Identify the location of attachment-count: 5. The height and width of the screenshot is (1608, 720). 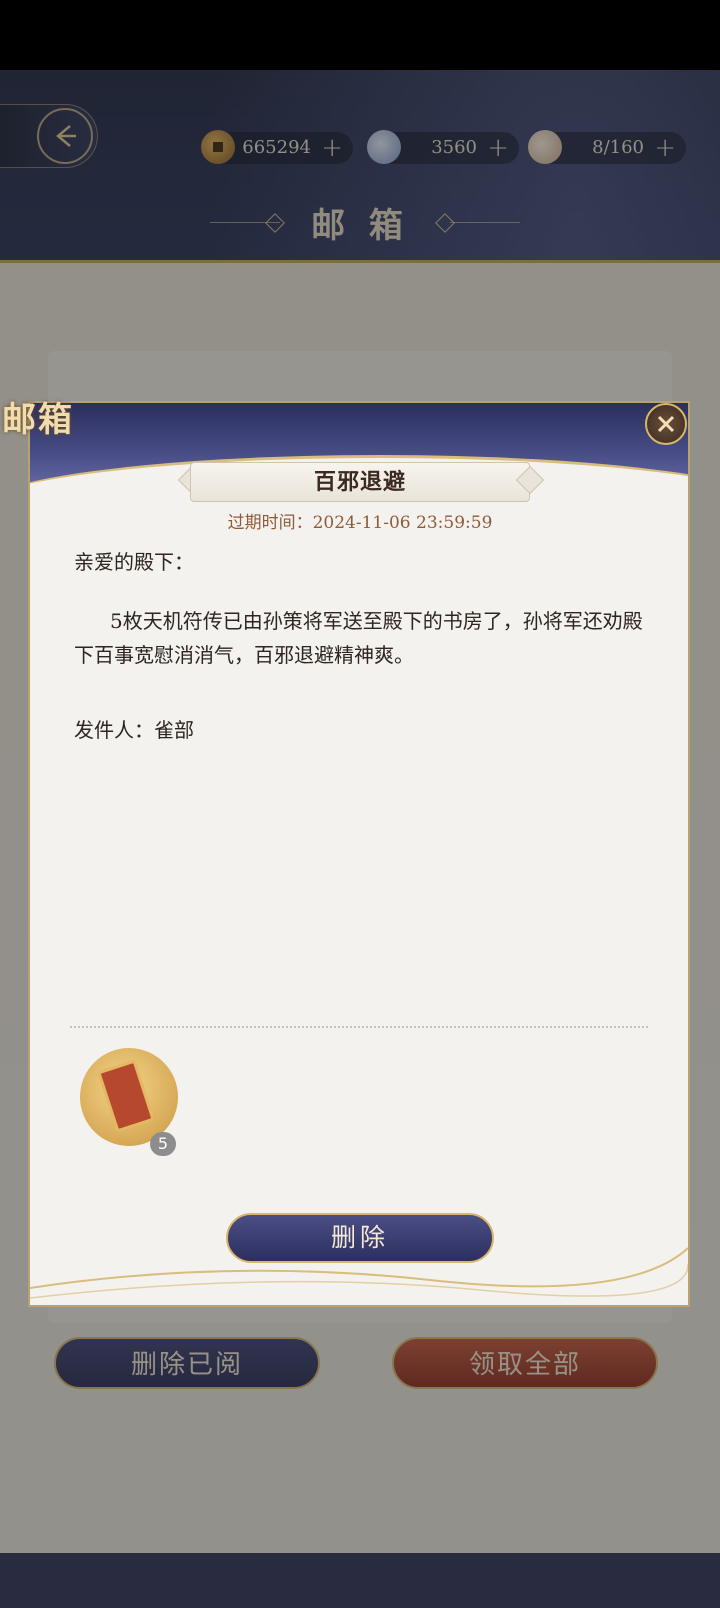
(163, 1144).